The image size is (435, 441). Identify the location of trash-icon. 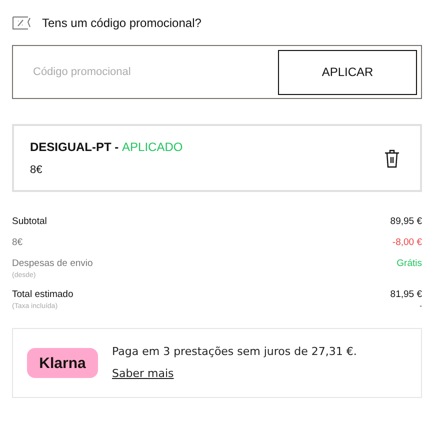
(392, 158).